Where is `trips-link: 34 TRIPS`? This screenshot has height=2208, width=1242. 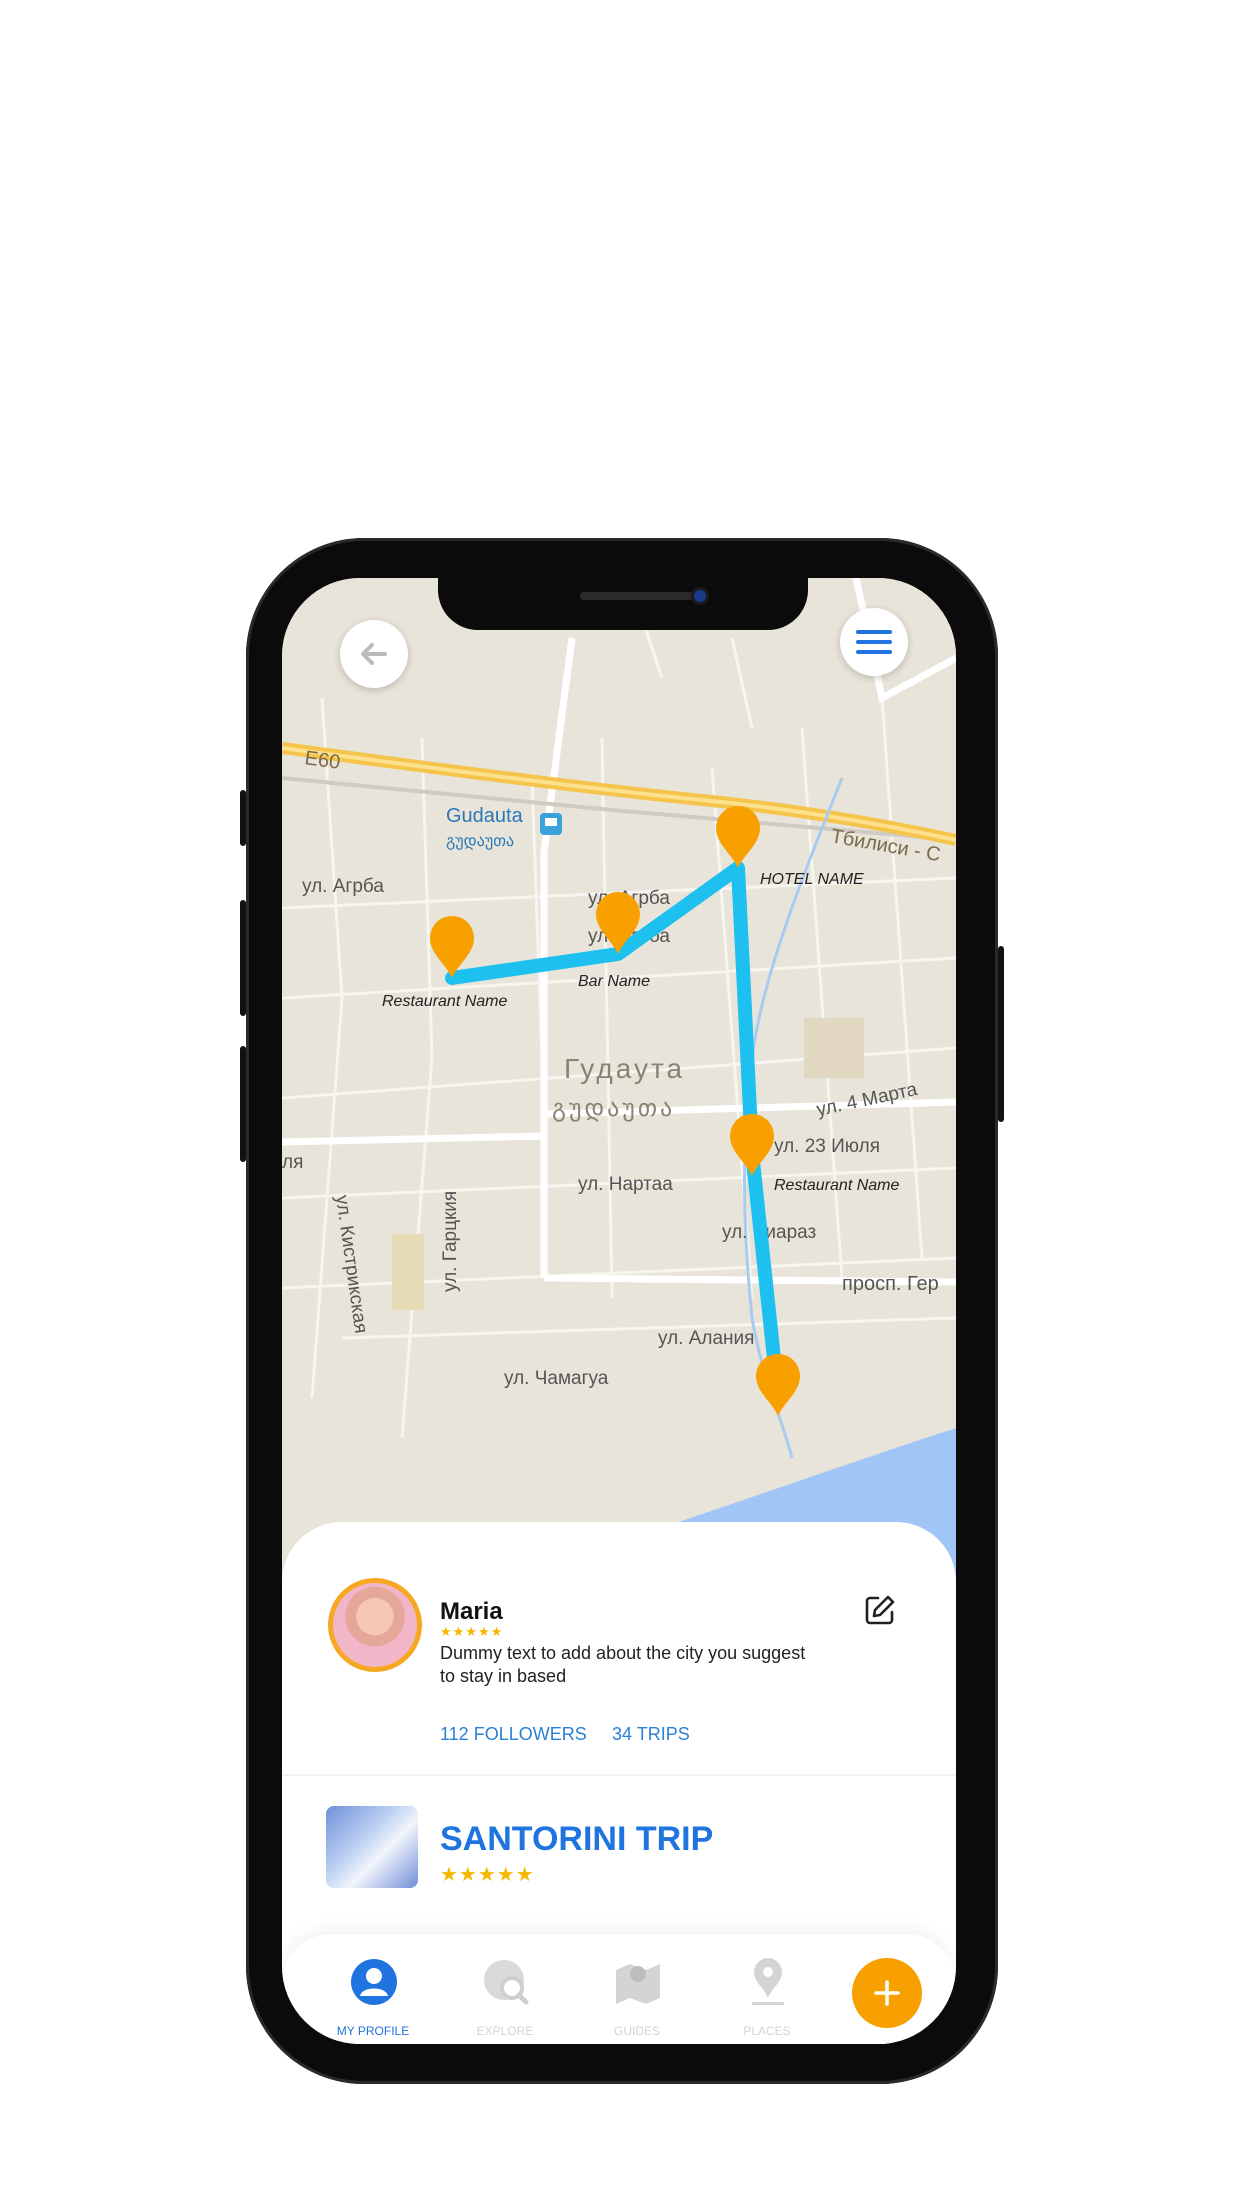 trips-link: 34 TRIPS is located at coordinates (651, 1734).